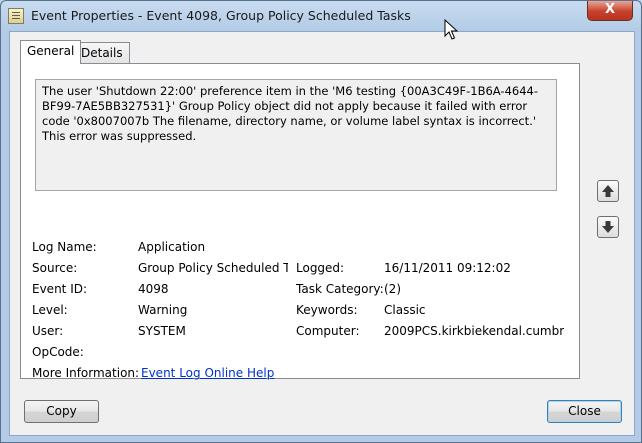 The image size is (642, 443). What do you see at coordinates (48, 331) in the screenshot?
I see `user-label: User:` at bounding box center [48, 331].